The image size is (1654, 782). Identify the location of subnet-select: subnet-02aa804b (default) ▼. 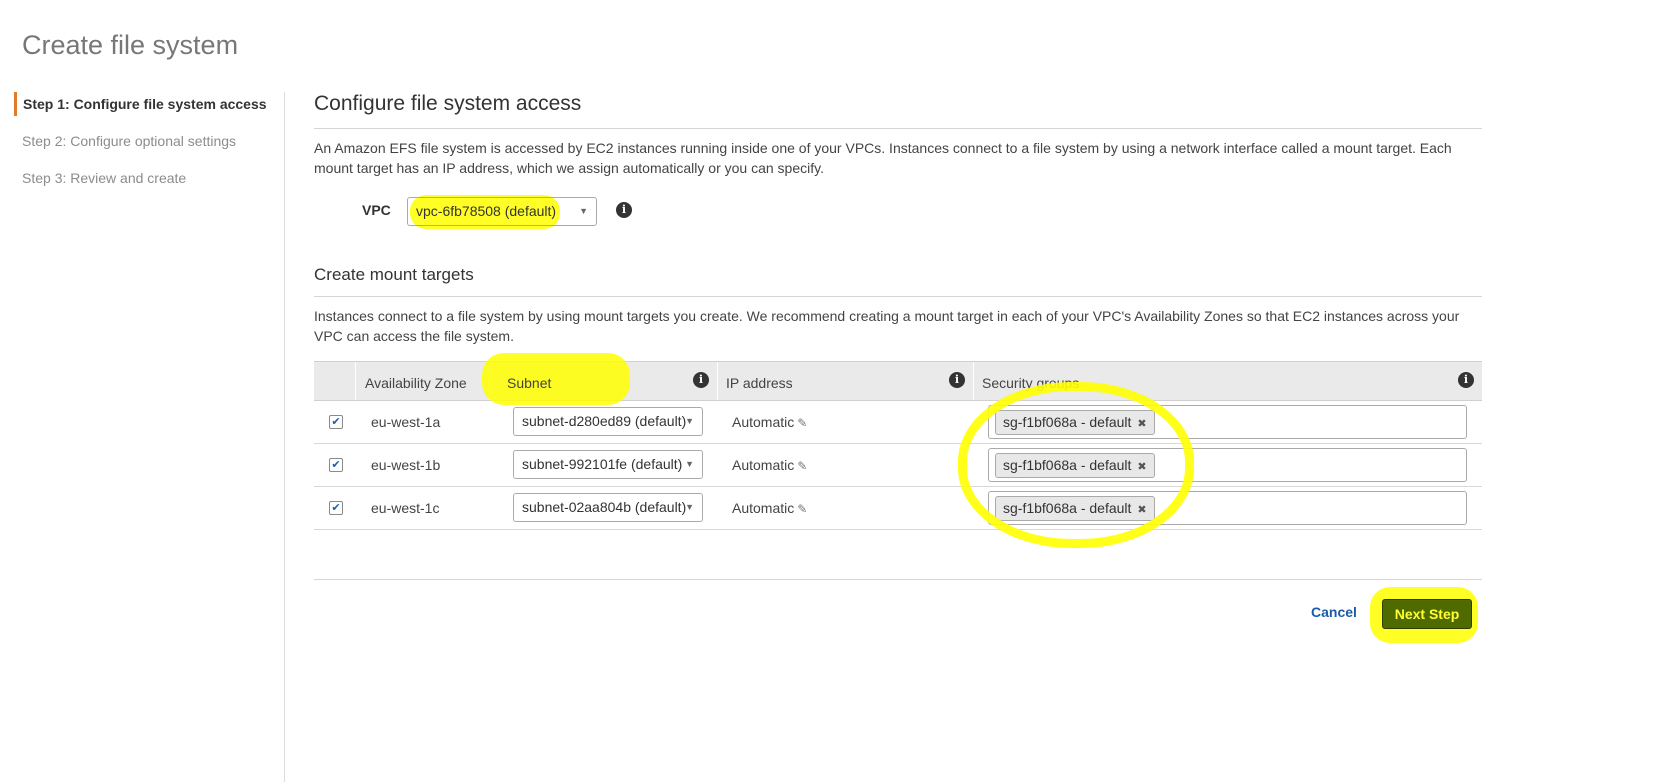
(608, 507).